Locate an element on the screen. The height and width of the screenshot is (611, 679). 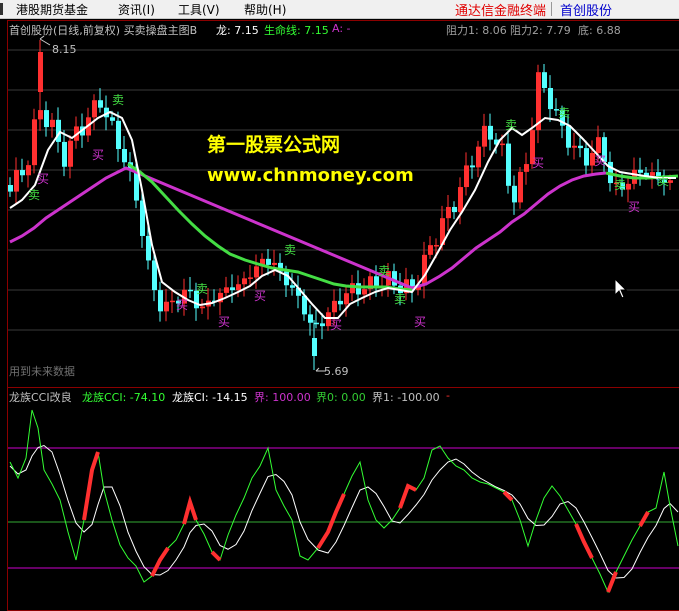
mouse-cursor-icon is located at coordinates (621, 288).